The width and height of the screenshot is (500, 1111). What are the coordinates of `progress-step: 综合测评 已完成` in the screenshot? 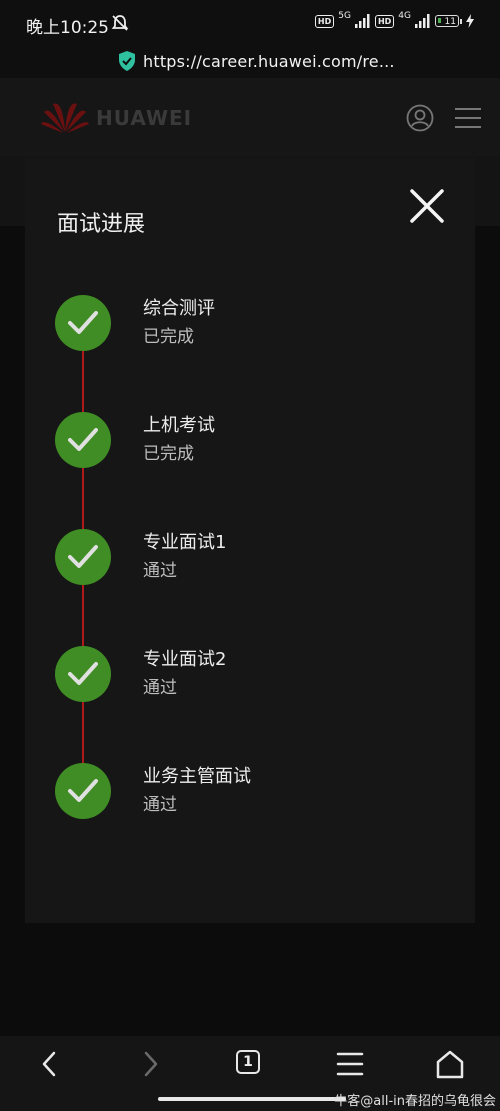 It's located at (255, 325).